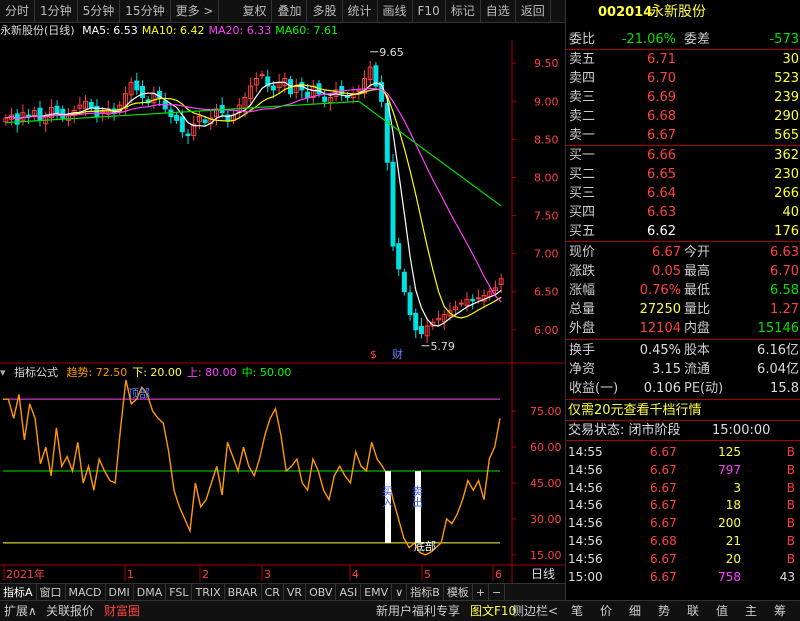  Describe the element at coordinates (150, 592) in the screenshot. I see `indicator-tab: DMA` at that location.